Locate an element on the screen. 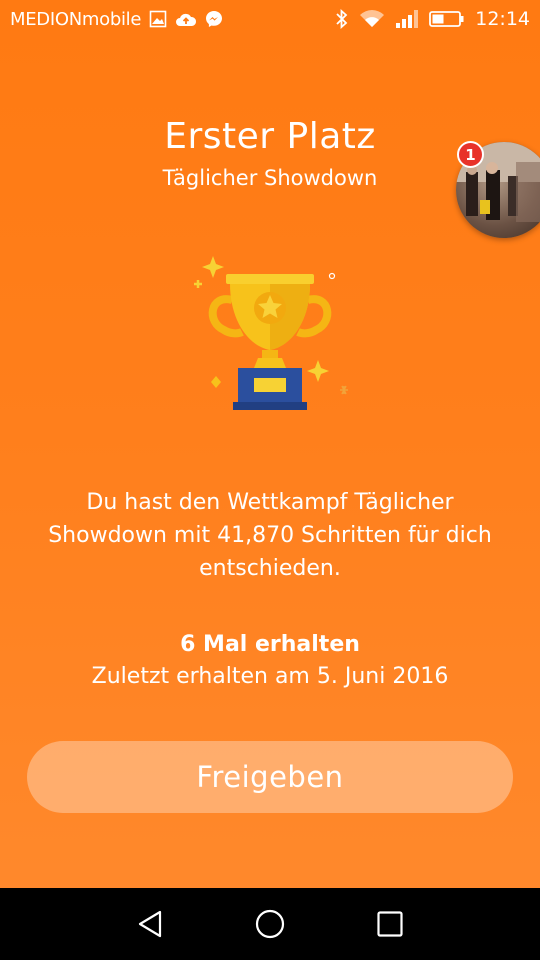 The height and width of the screenshot is (960, 540). status-left: MEDIONmobile is located at coordinates (116, 19).